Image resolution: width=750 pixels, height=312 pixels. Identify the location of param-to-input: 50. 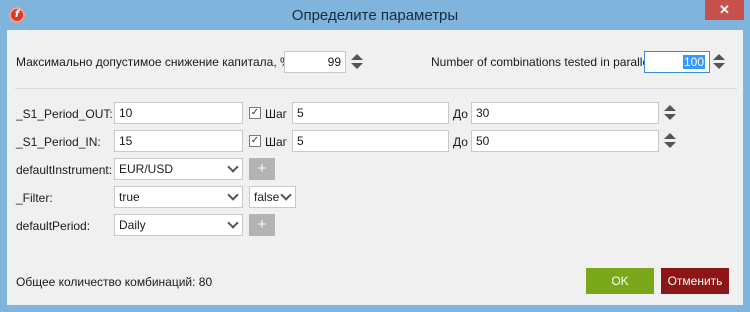
(565, 141).